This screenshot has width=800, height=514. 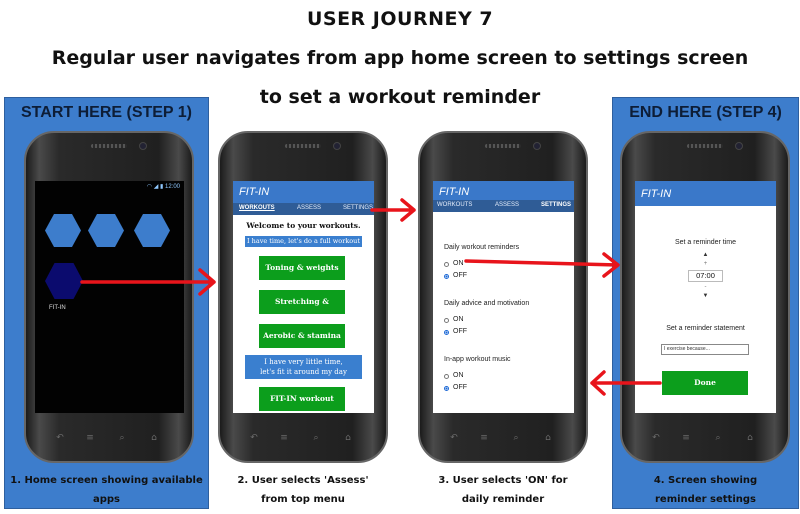 I want to click on phone-step1: ◠ ◢ ▮ 12:00 FIT-IN ↶ ≡ ⌕ ⌂, so click(x=109, y=297).